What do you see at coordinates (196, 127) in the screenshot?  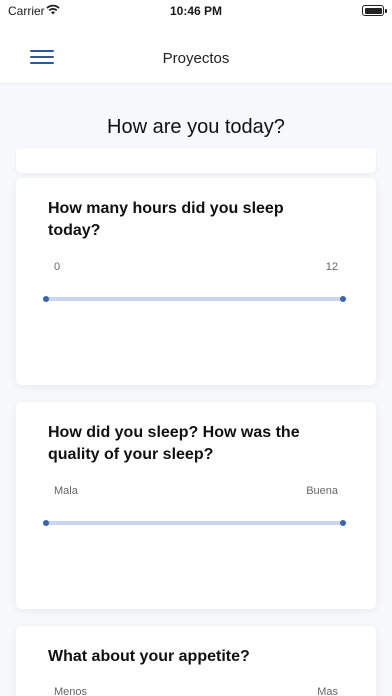 I see `page-title: How are you today?` at bounding box center [196, 127].